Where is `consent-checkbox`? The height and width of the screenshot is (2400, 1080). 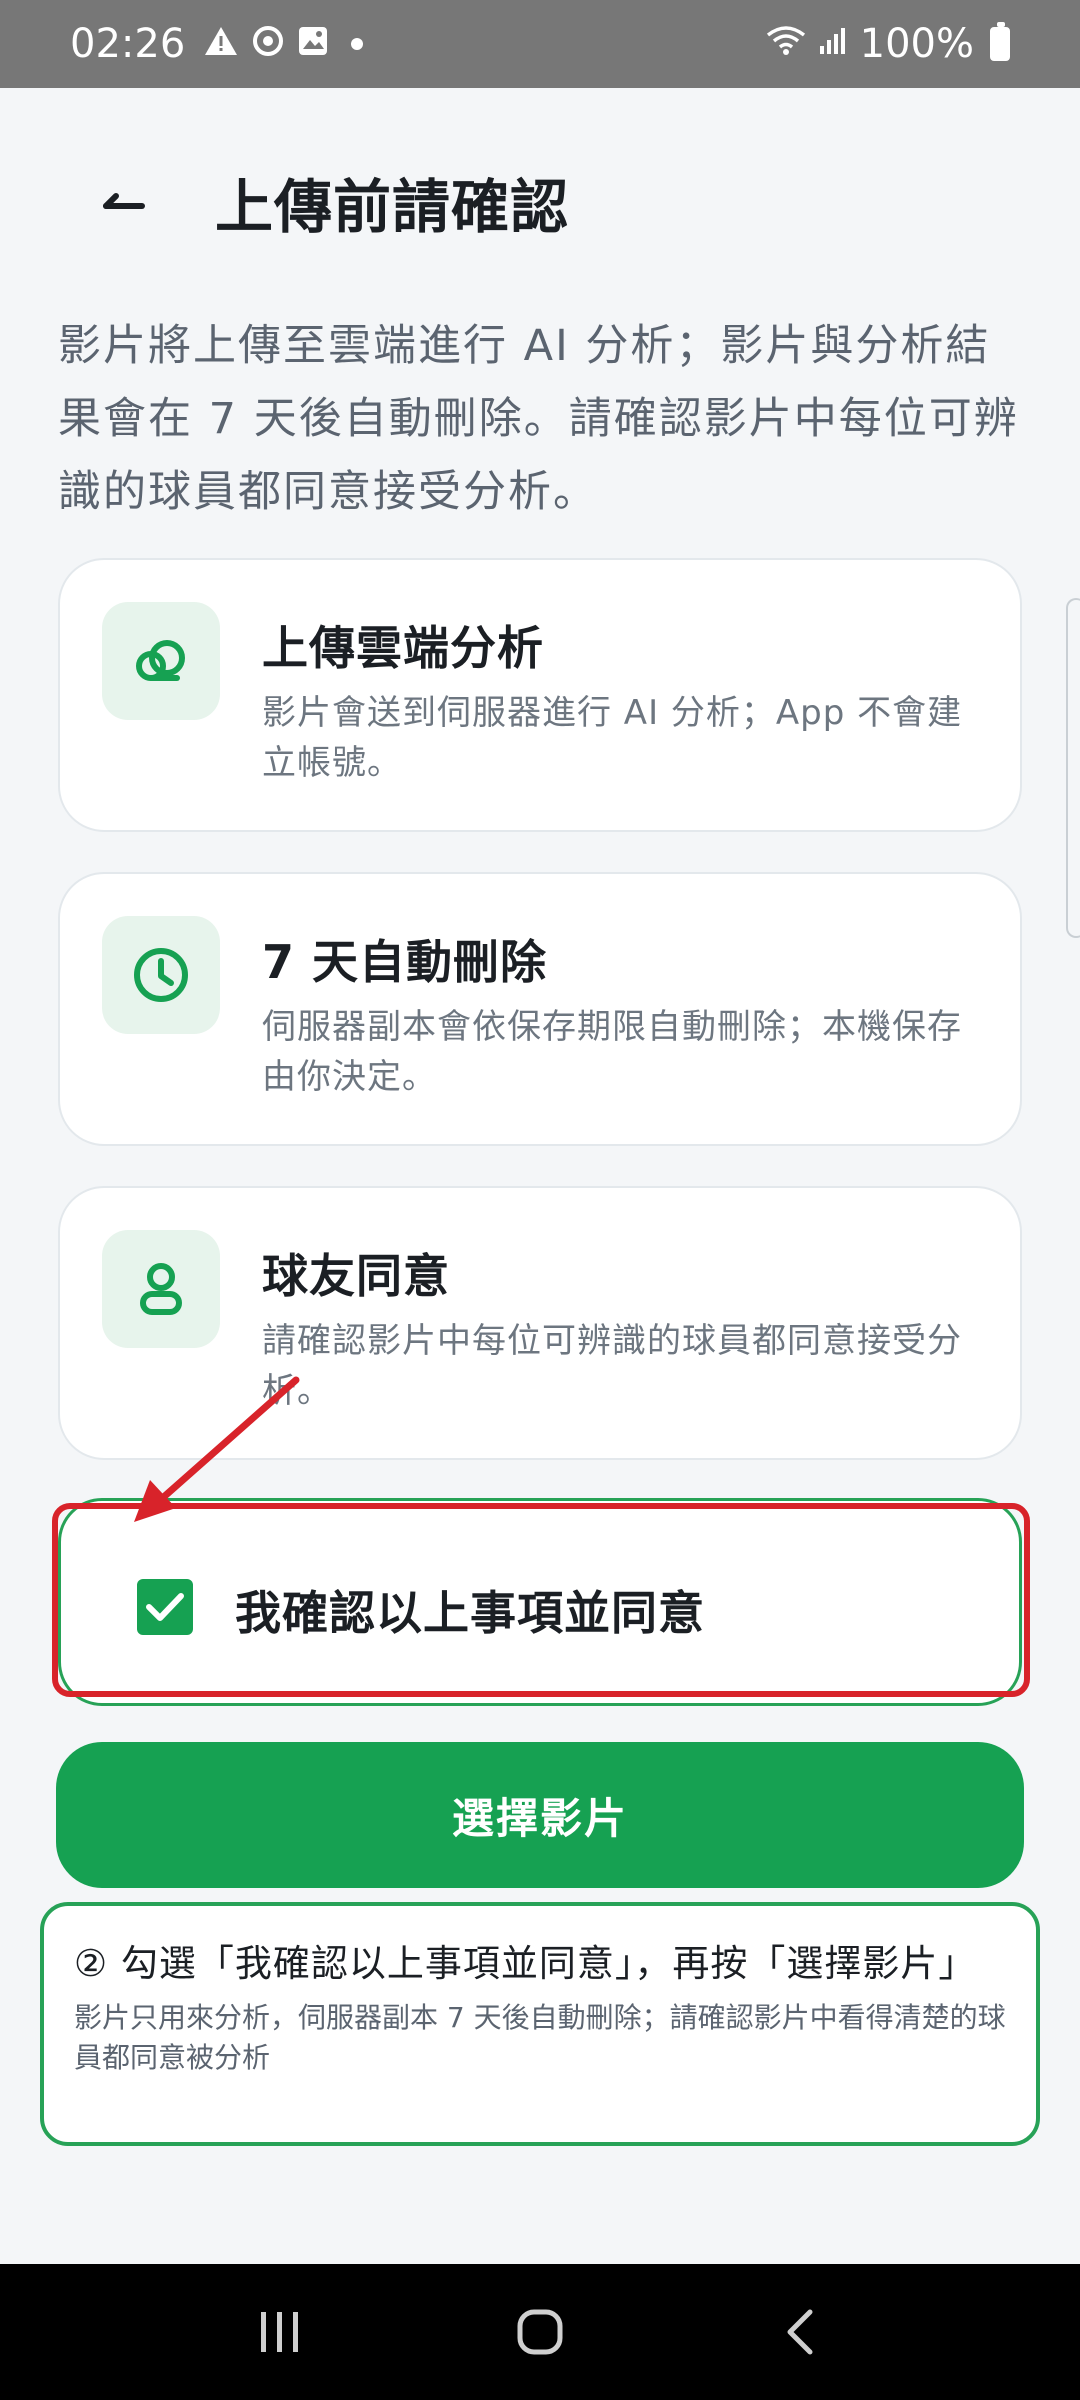
consent-checkbox is located at coordinates (165, 1607).